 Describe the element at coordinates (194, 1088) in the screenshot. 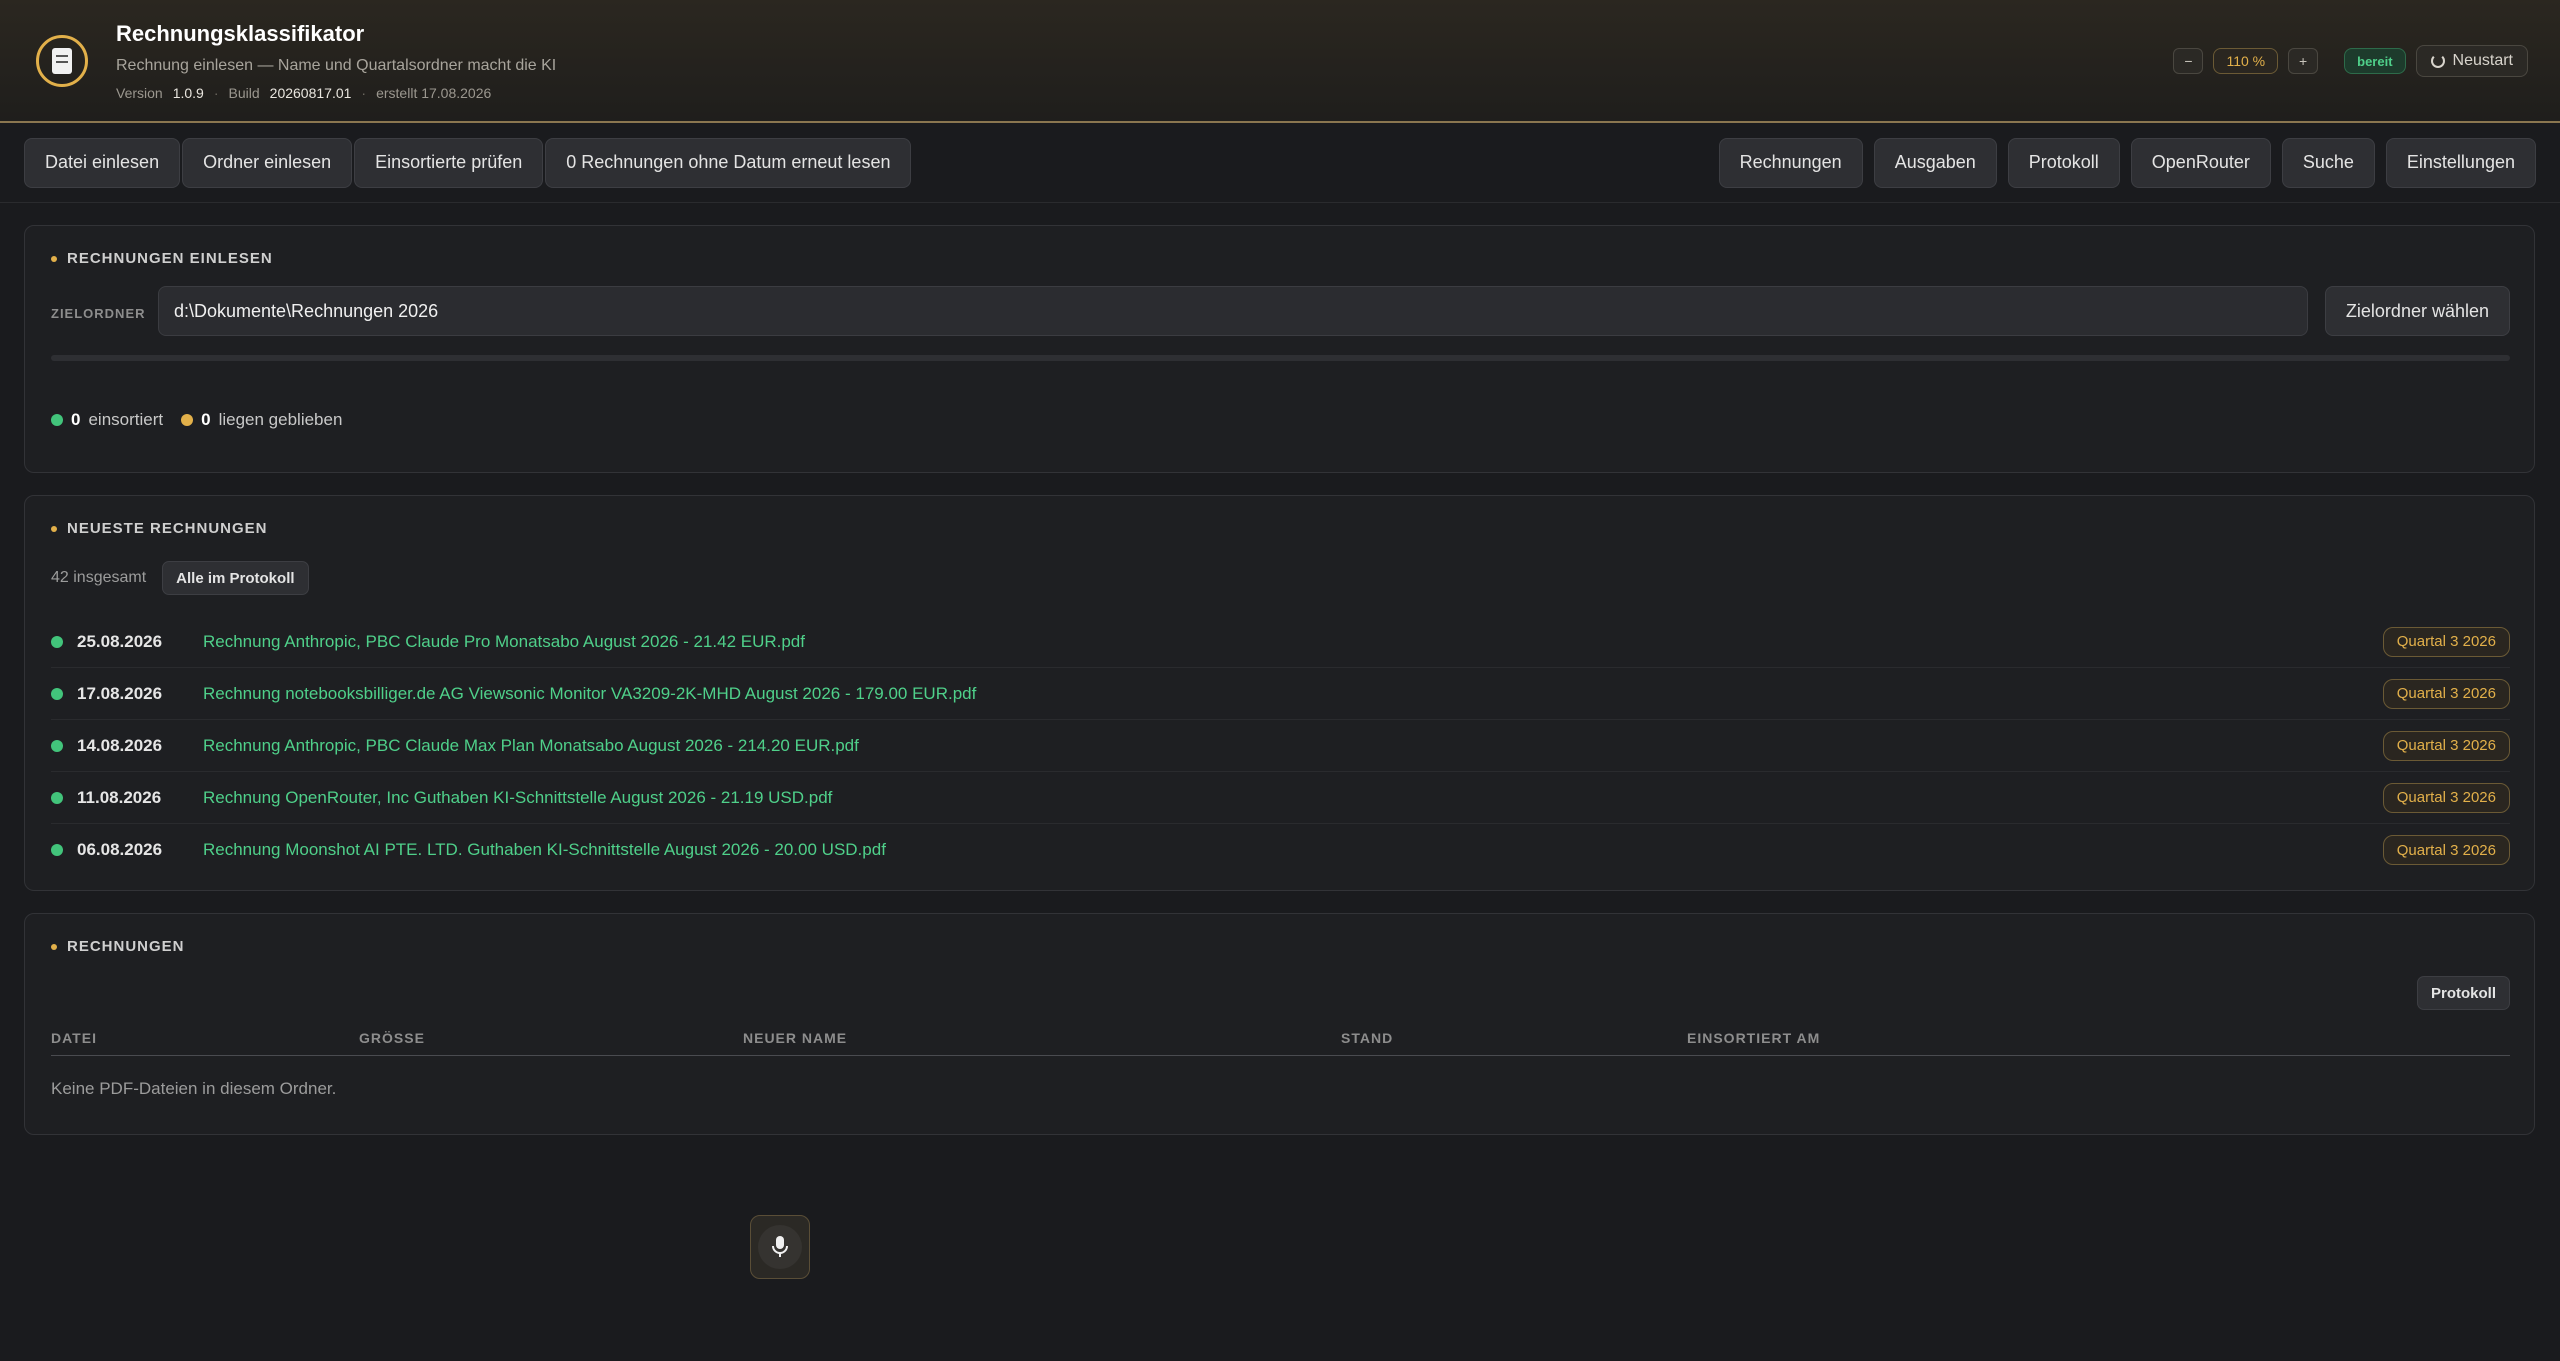

I see `empty-table-message: Keine PDF-Dateien in diesem Ordner.` at that location.